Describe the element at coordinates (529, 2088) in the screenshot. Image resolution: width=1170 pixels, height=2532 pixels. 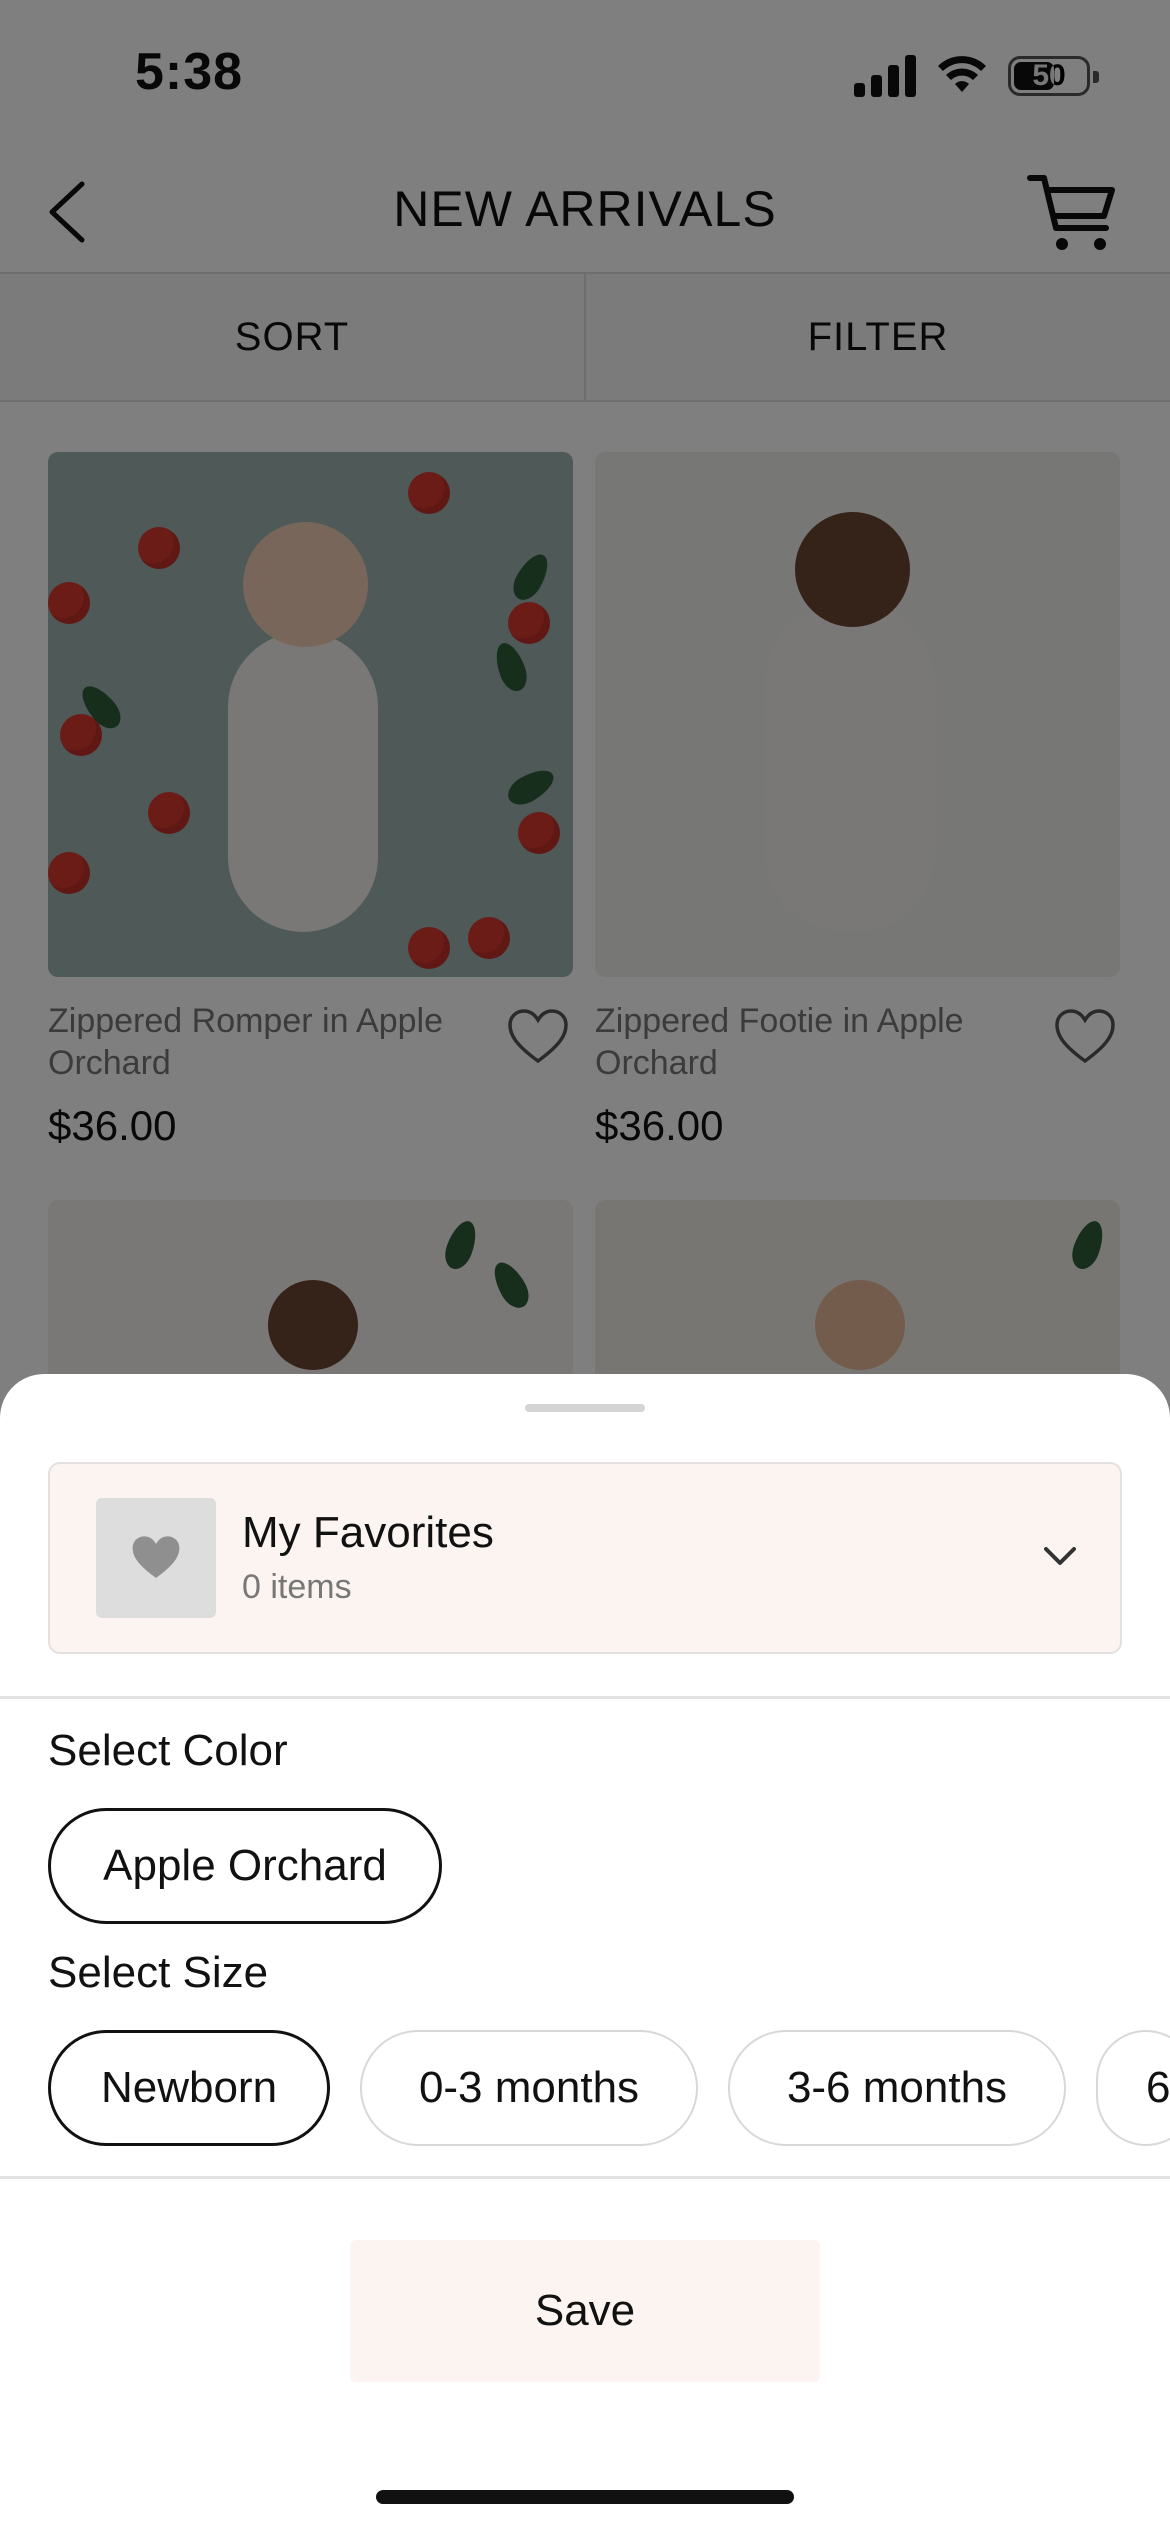
I see `size-option-0-3-months: 0-3 months` at that location.